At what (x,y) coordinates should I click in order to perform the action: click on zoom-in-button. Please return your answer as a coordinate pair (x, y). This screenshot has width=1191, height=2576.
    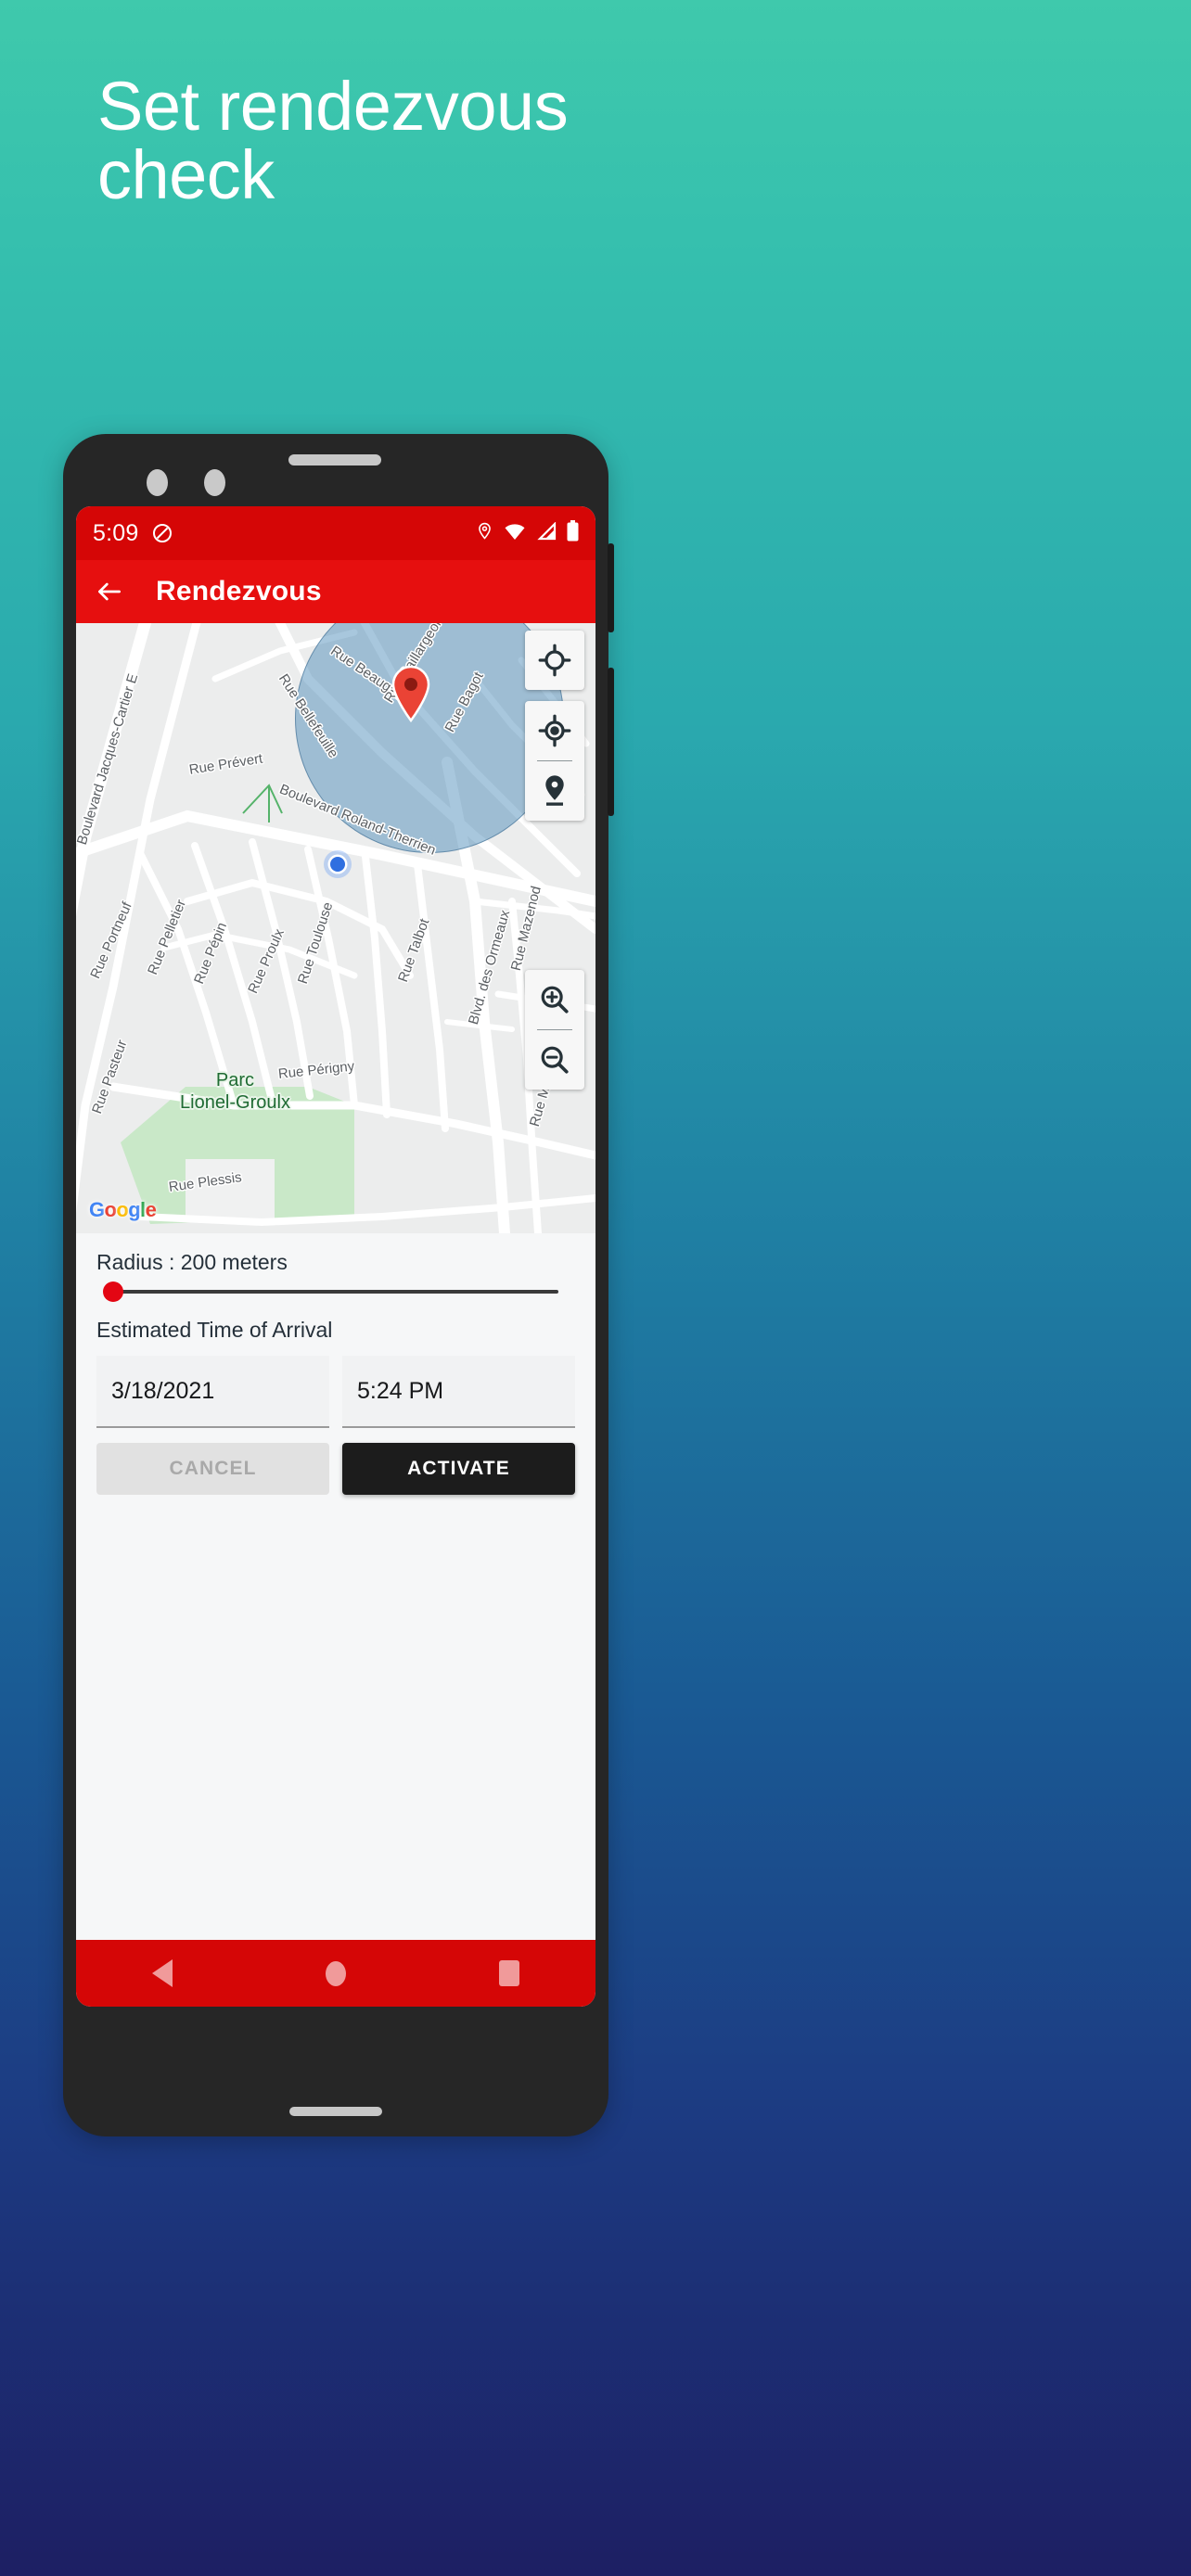
    Looking at the image, I should click on (554, 999).